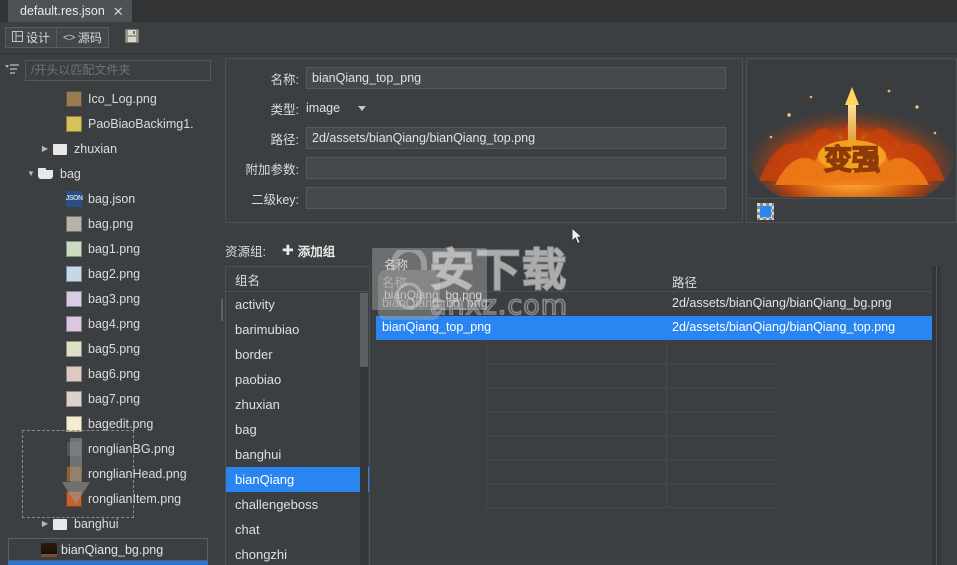  What do you see at coordinates (109, 98) in the screenshot?
I see `tree-item: Ico_Log.png` at bounding box center [109, 98].